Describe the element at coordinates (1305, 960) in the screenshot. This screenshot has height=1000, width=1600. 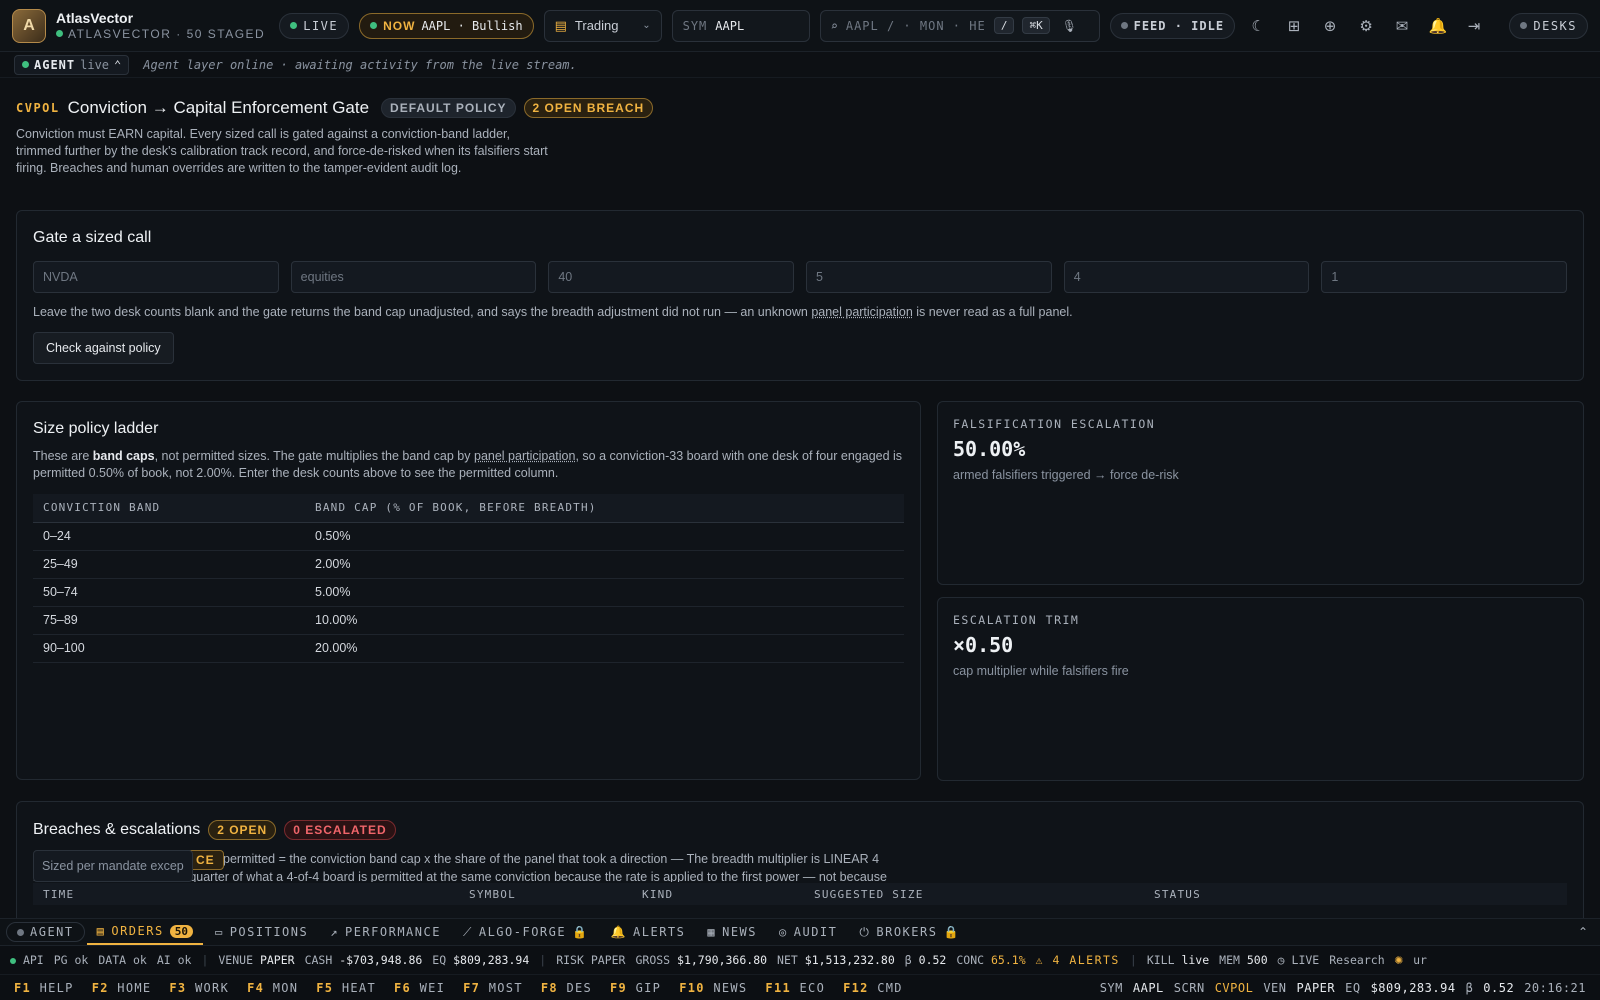
I see `live-value: LIVE` at that location.